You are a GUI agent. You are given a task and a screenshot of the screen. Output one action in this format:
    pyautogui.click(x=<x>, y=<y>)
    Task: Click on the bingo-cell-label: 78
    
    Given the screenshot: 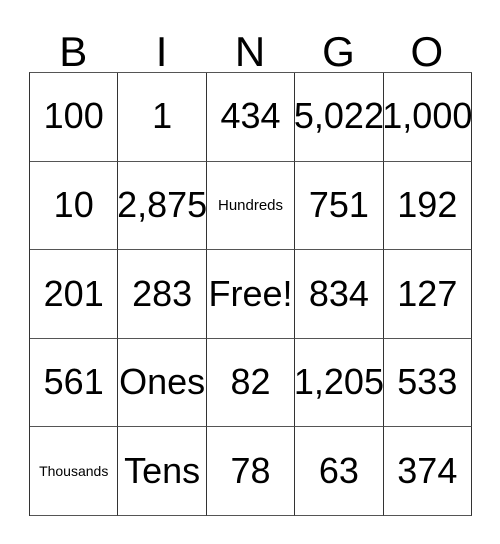 What is the action you would take?
    pyautogui.click(x=250, y=470)
    